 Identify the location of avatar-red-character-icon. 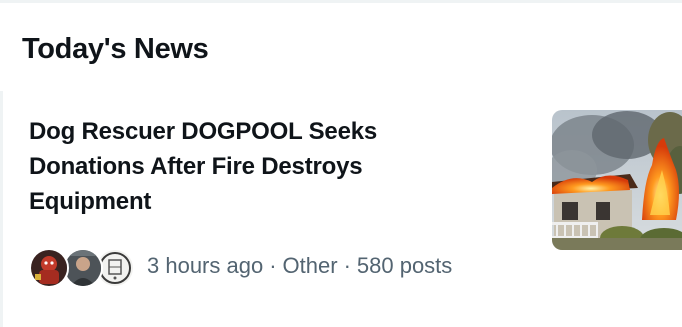
(49, 268).